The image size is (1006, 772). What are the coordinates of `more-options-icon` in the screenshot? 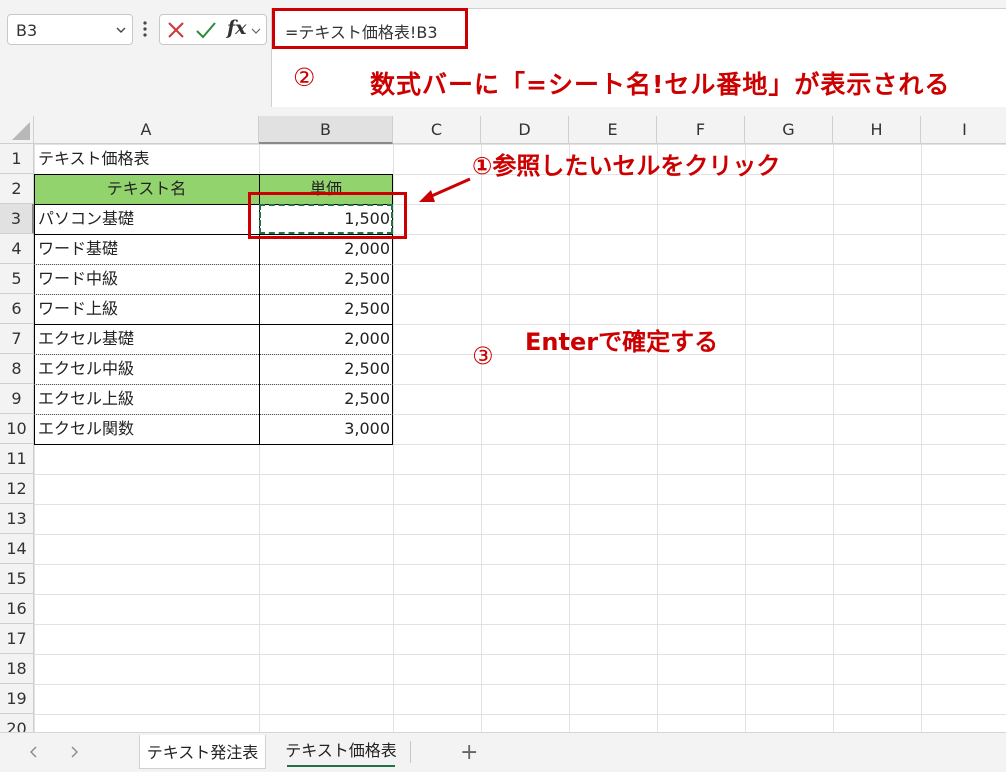 It's located at (145, 29).